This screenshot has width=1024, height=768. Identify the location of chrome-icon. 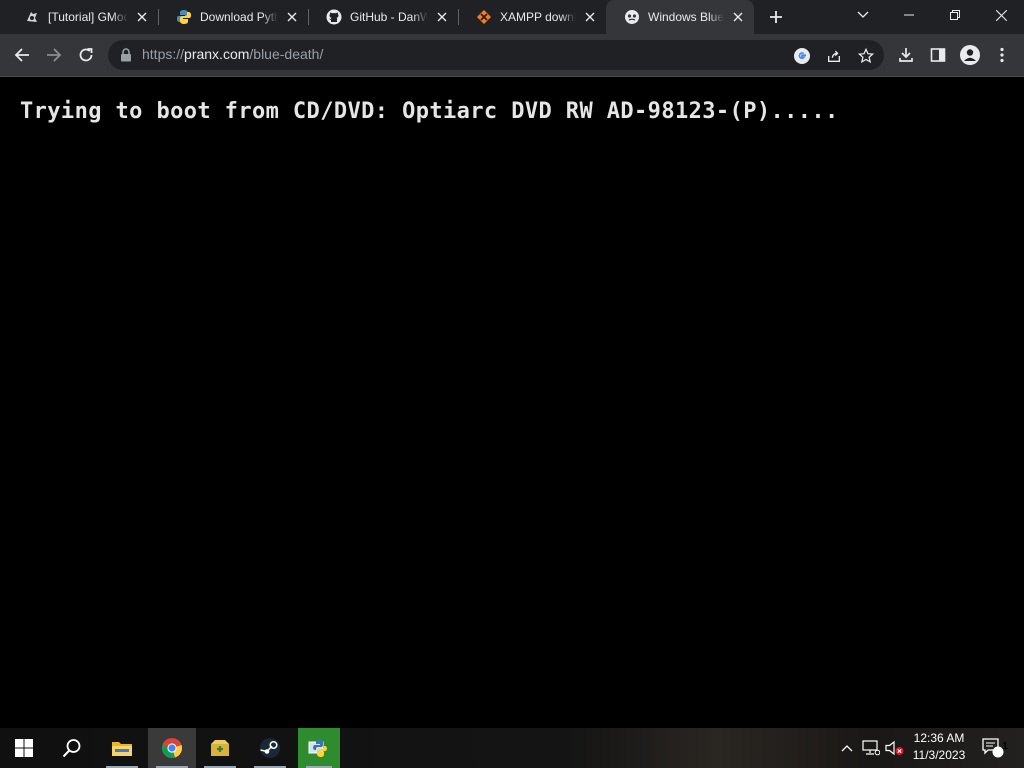
(172, 748).